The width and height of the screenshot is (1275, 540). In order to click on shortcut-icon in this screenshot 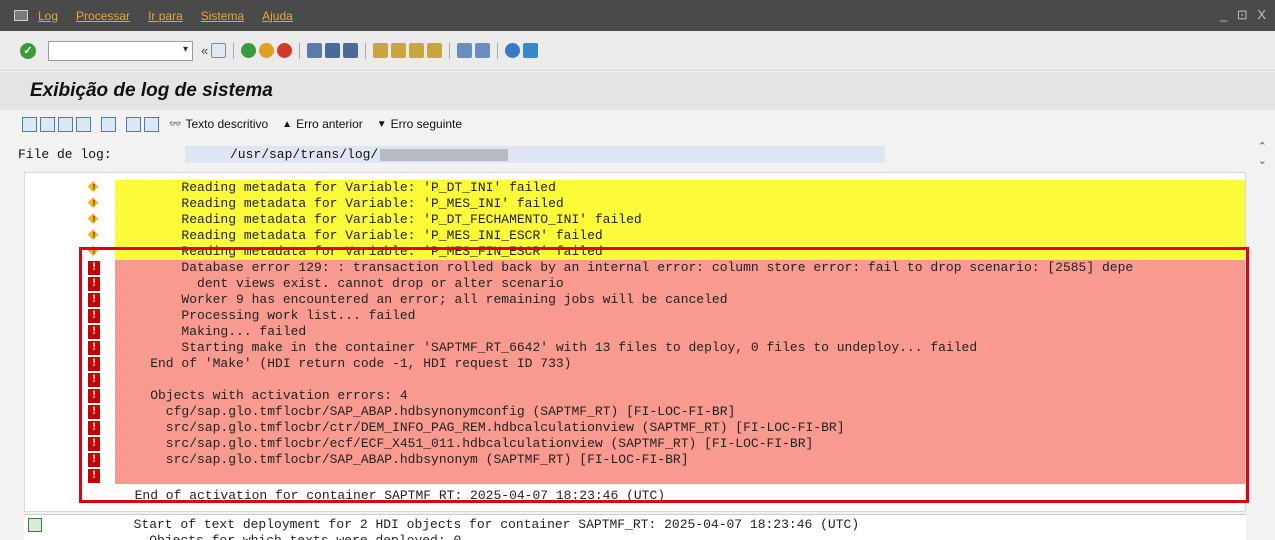, I will do `click(483, 50)`.